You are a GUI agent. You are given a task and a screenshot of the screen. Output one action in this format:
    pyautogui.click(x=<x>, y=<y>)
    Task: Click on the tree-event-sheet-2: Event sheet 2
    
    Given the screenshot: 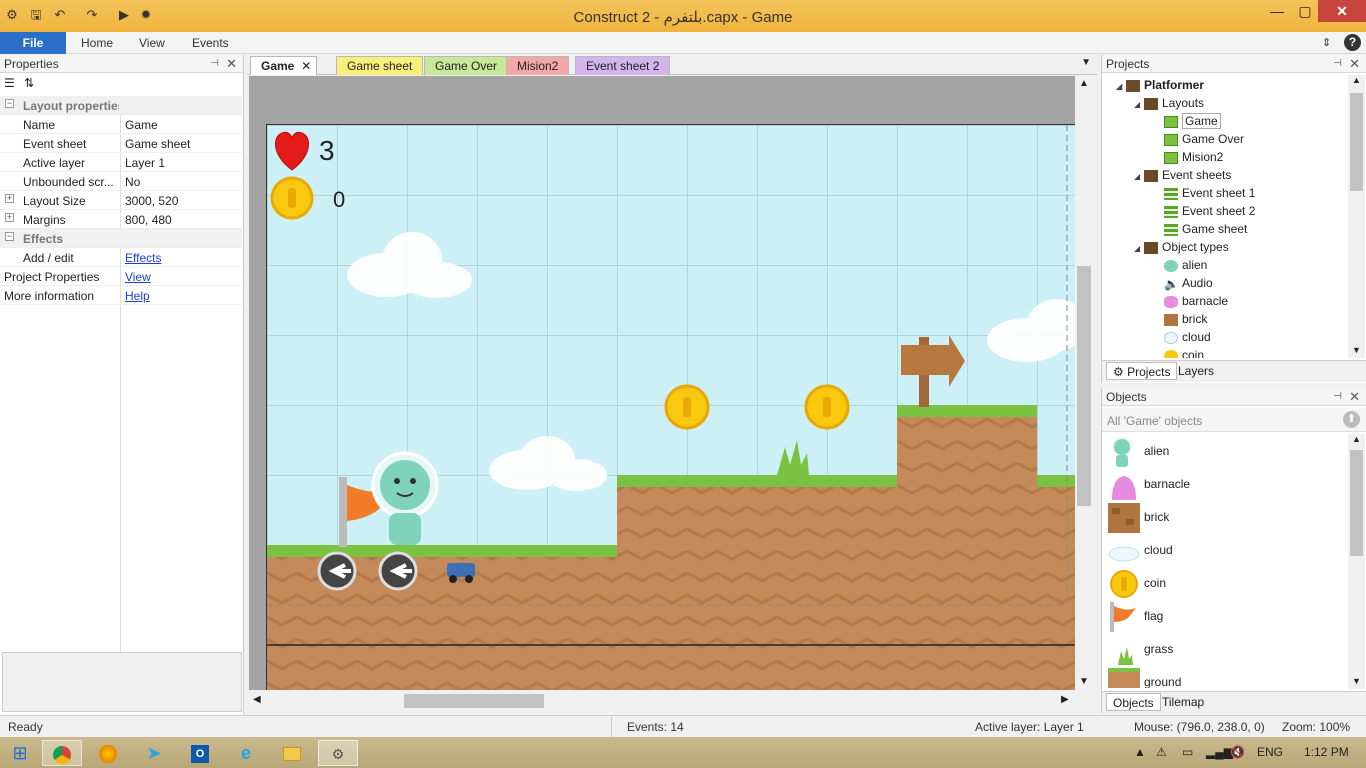 What is the action you would take?
    pyautogui.click(x=1209, y=211)
    